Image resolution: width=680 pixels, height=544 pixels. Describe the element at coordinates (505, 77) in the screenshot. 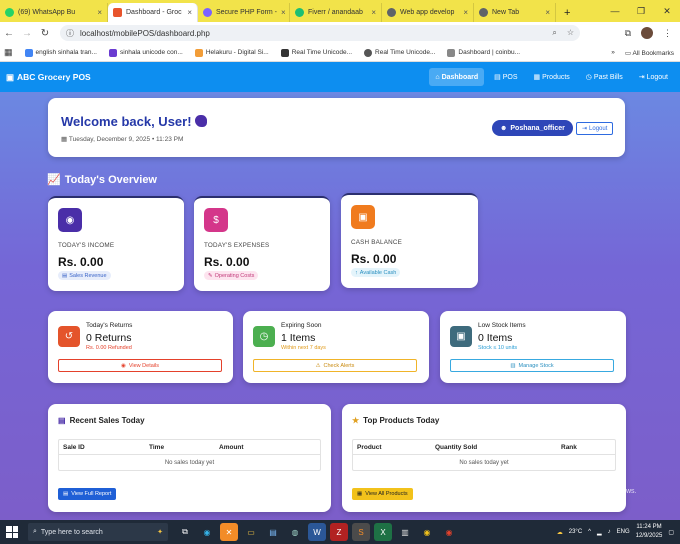

I see `nav-pos: ▤ POS` at that location.